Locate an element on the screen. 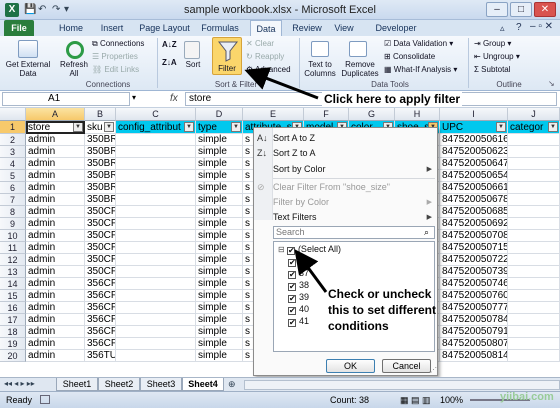 This screenshot has width=560, height=408. sort-az-icon: A↓Z is located at coordinates (169, 44).